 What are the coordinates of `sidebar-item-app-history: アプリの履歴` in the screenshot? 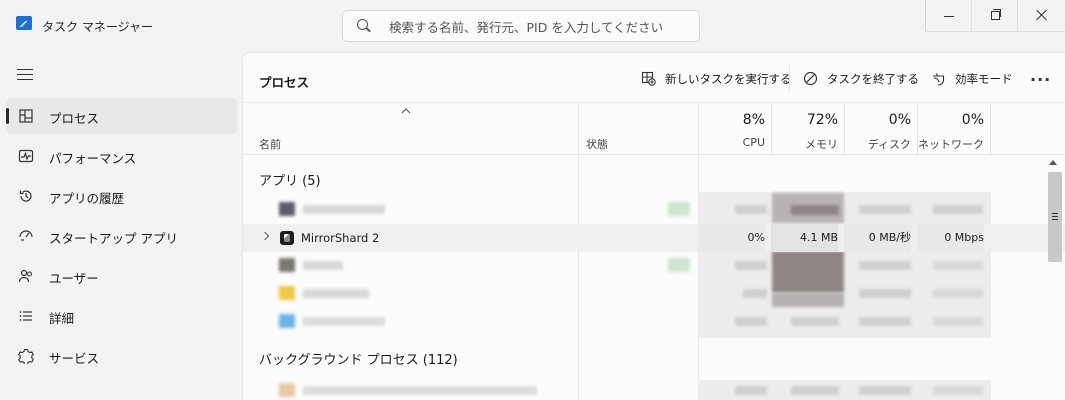 It's located at (121, 196).